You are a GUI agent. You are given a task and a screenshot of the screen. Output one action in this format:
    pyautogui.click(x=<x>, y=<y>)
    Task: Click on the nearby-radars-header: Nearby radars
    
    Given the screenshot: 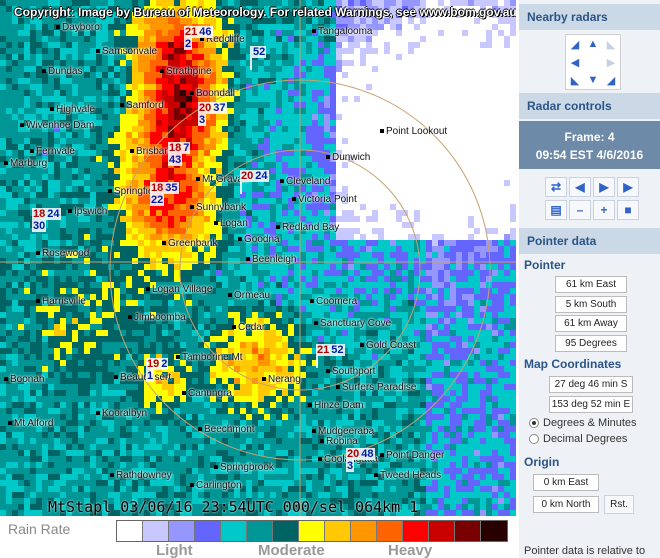 What is the action you would take?
    pyautogui.click(x=589, y=17)
    